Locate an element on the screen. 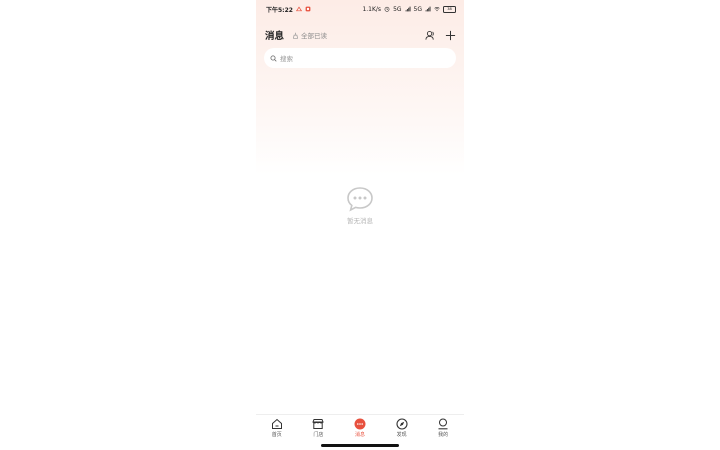 The width and height of the screenshot is (720, 450). page-title: 消息 is located at coordinates (275, 36).